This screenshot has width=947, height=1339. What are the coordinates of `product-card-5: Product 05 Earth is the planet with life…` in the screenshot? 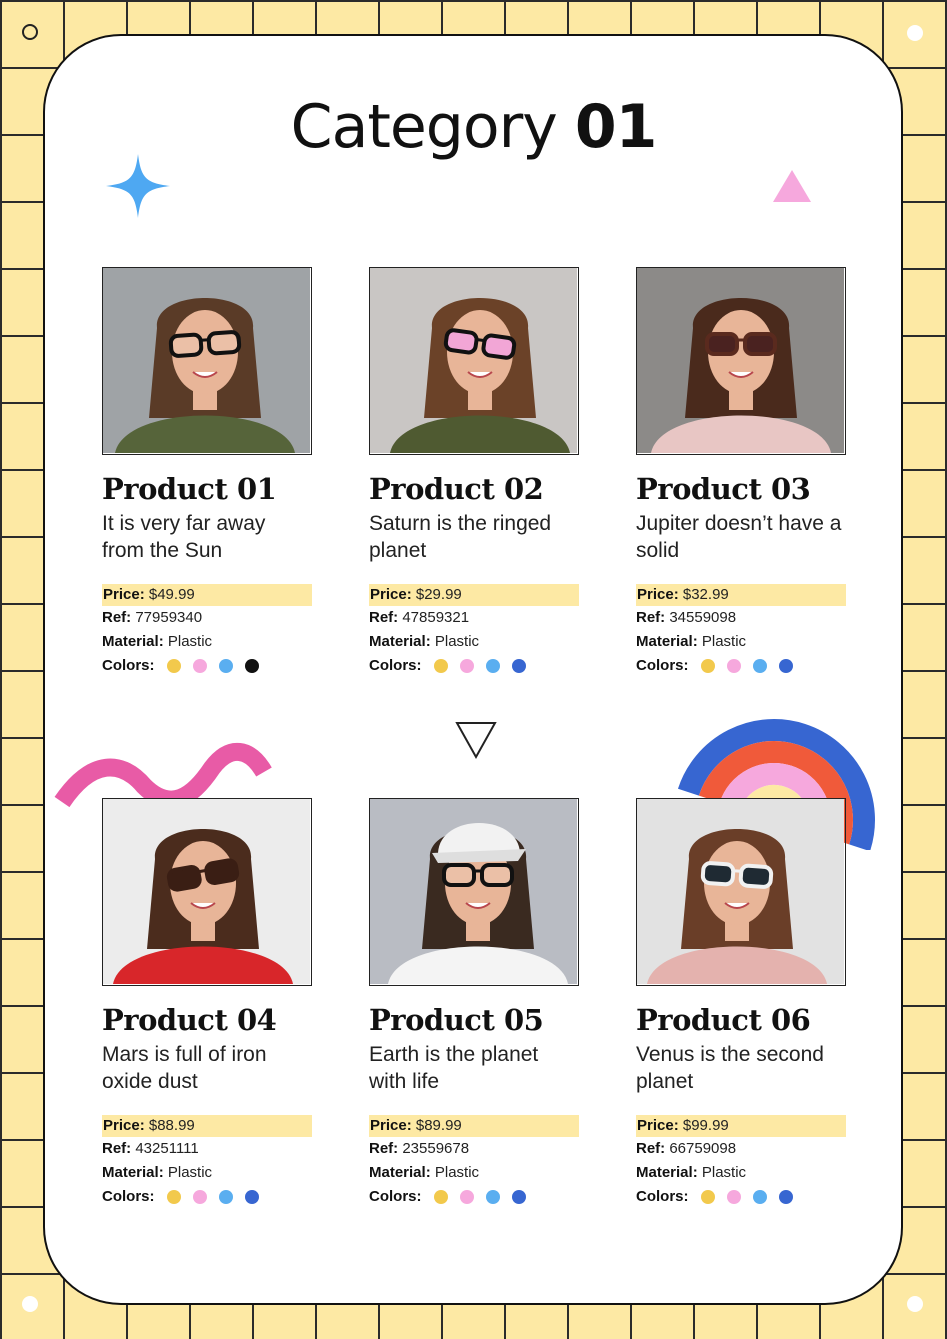 It's located at (474, 1003).